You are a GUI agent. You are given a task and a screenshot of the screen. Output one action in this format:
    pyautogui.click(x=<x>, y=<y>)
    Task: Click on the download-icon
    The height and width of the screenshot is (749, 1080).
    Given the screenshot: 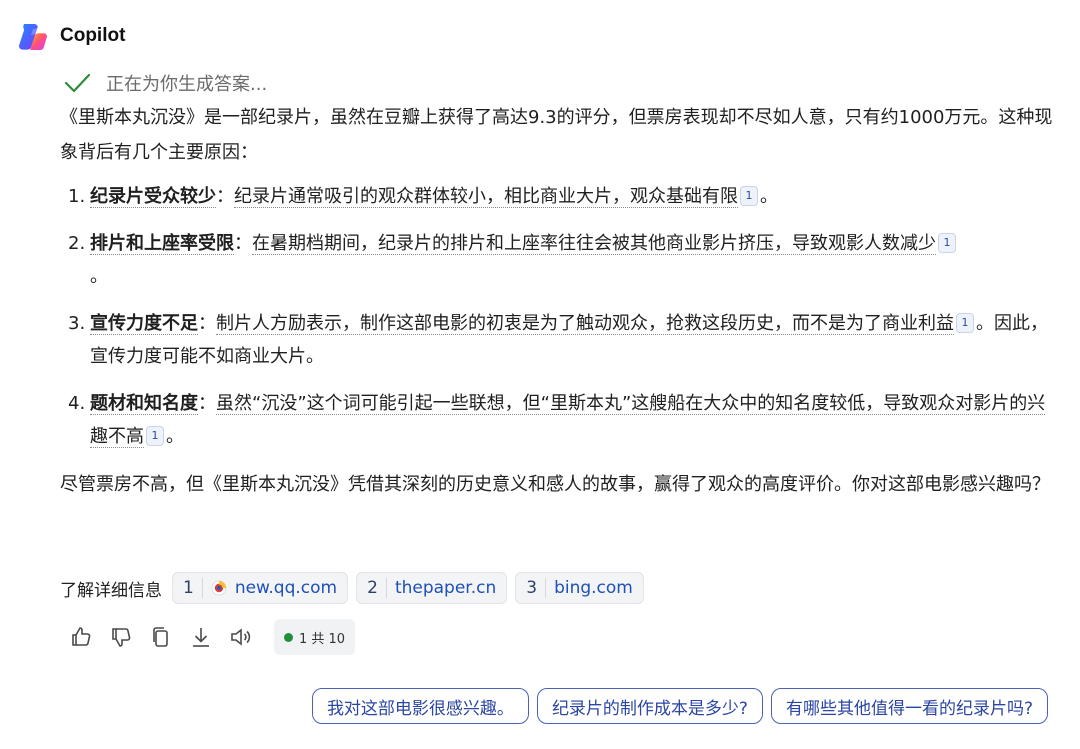 What is the action you would take?
    pyautogui.click(x=201, y=637)
    